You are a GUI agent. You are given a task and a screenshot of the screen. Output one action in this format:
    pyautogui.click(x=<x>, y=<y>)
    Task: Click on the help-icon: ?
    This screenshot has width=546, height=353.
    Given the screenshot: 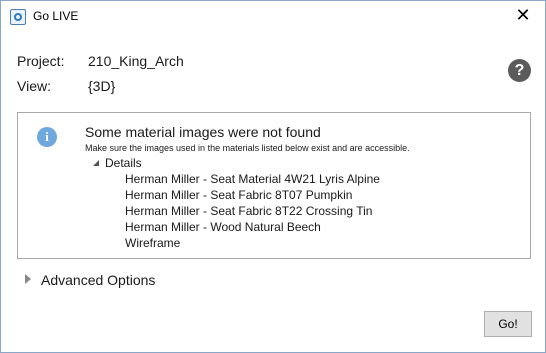 What is the action you would take?
    pyautogui.click(x=519, y=70)
    